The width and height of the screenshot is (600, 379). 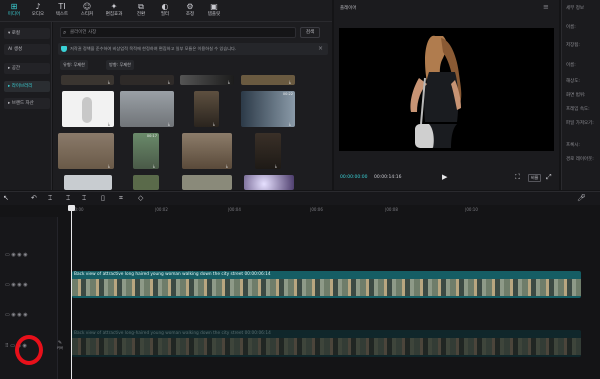 What do you see at coordinates (29, 350) in the screenshot?
I see `highlight-circle` at bounding box center [29, 350].